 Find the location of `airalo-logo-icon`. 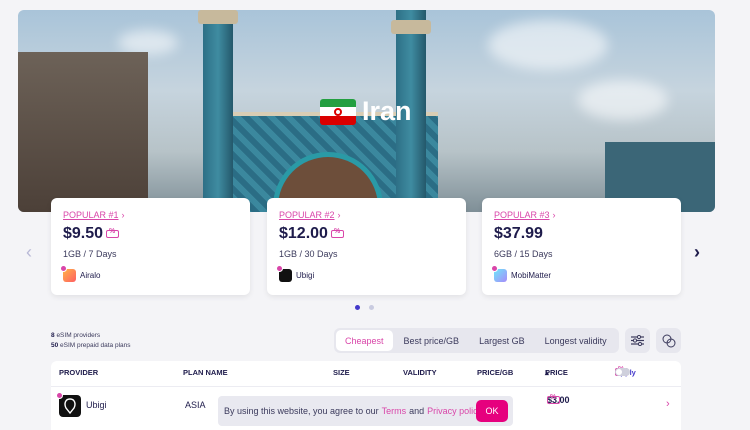

airalo-logo-icon is located at coordinates (68, 273).